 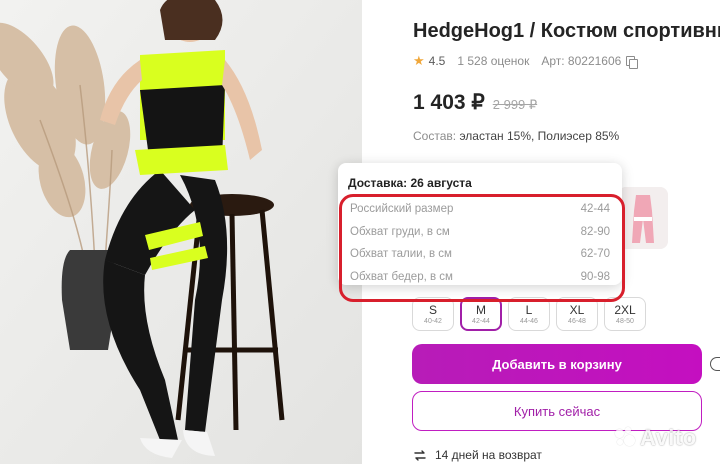 I want to click on size-option-m: M 42-44, so click(x=481, y=314).